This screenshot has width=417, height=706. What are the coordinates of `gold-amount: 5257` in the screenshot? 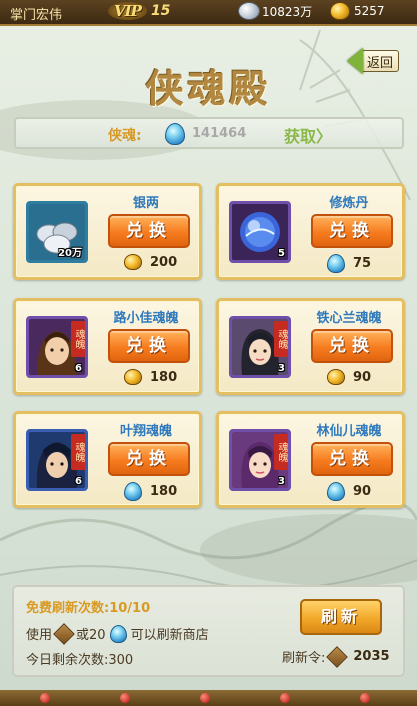 It's located at (369, 11).